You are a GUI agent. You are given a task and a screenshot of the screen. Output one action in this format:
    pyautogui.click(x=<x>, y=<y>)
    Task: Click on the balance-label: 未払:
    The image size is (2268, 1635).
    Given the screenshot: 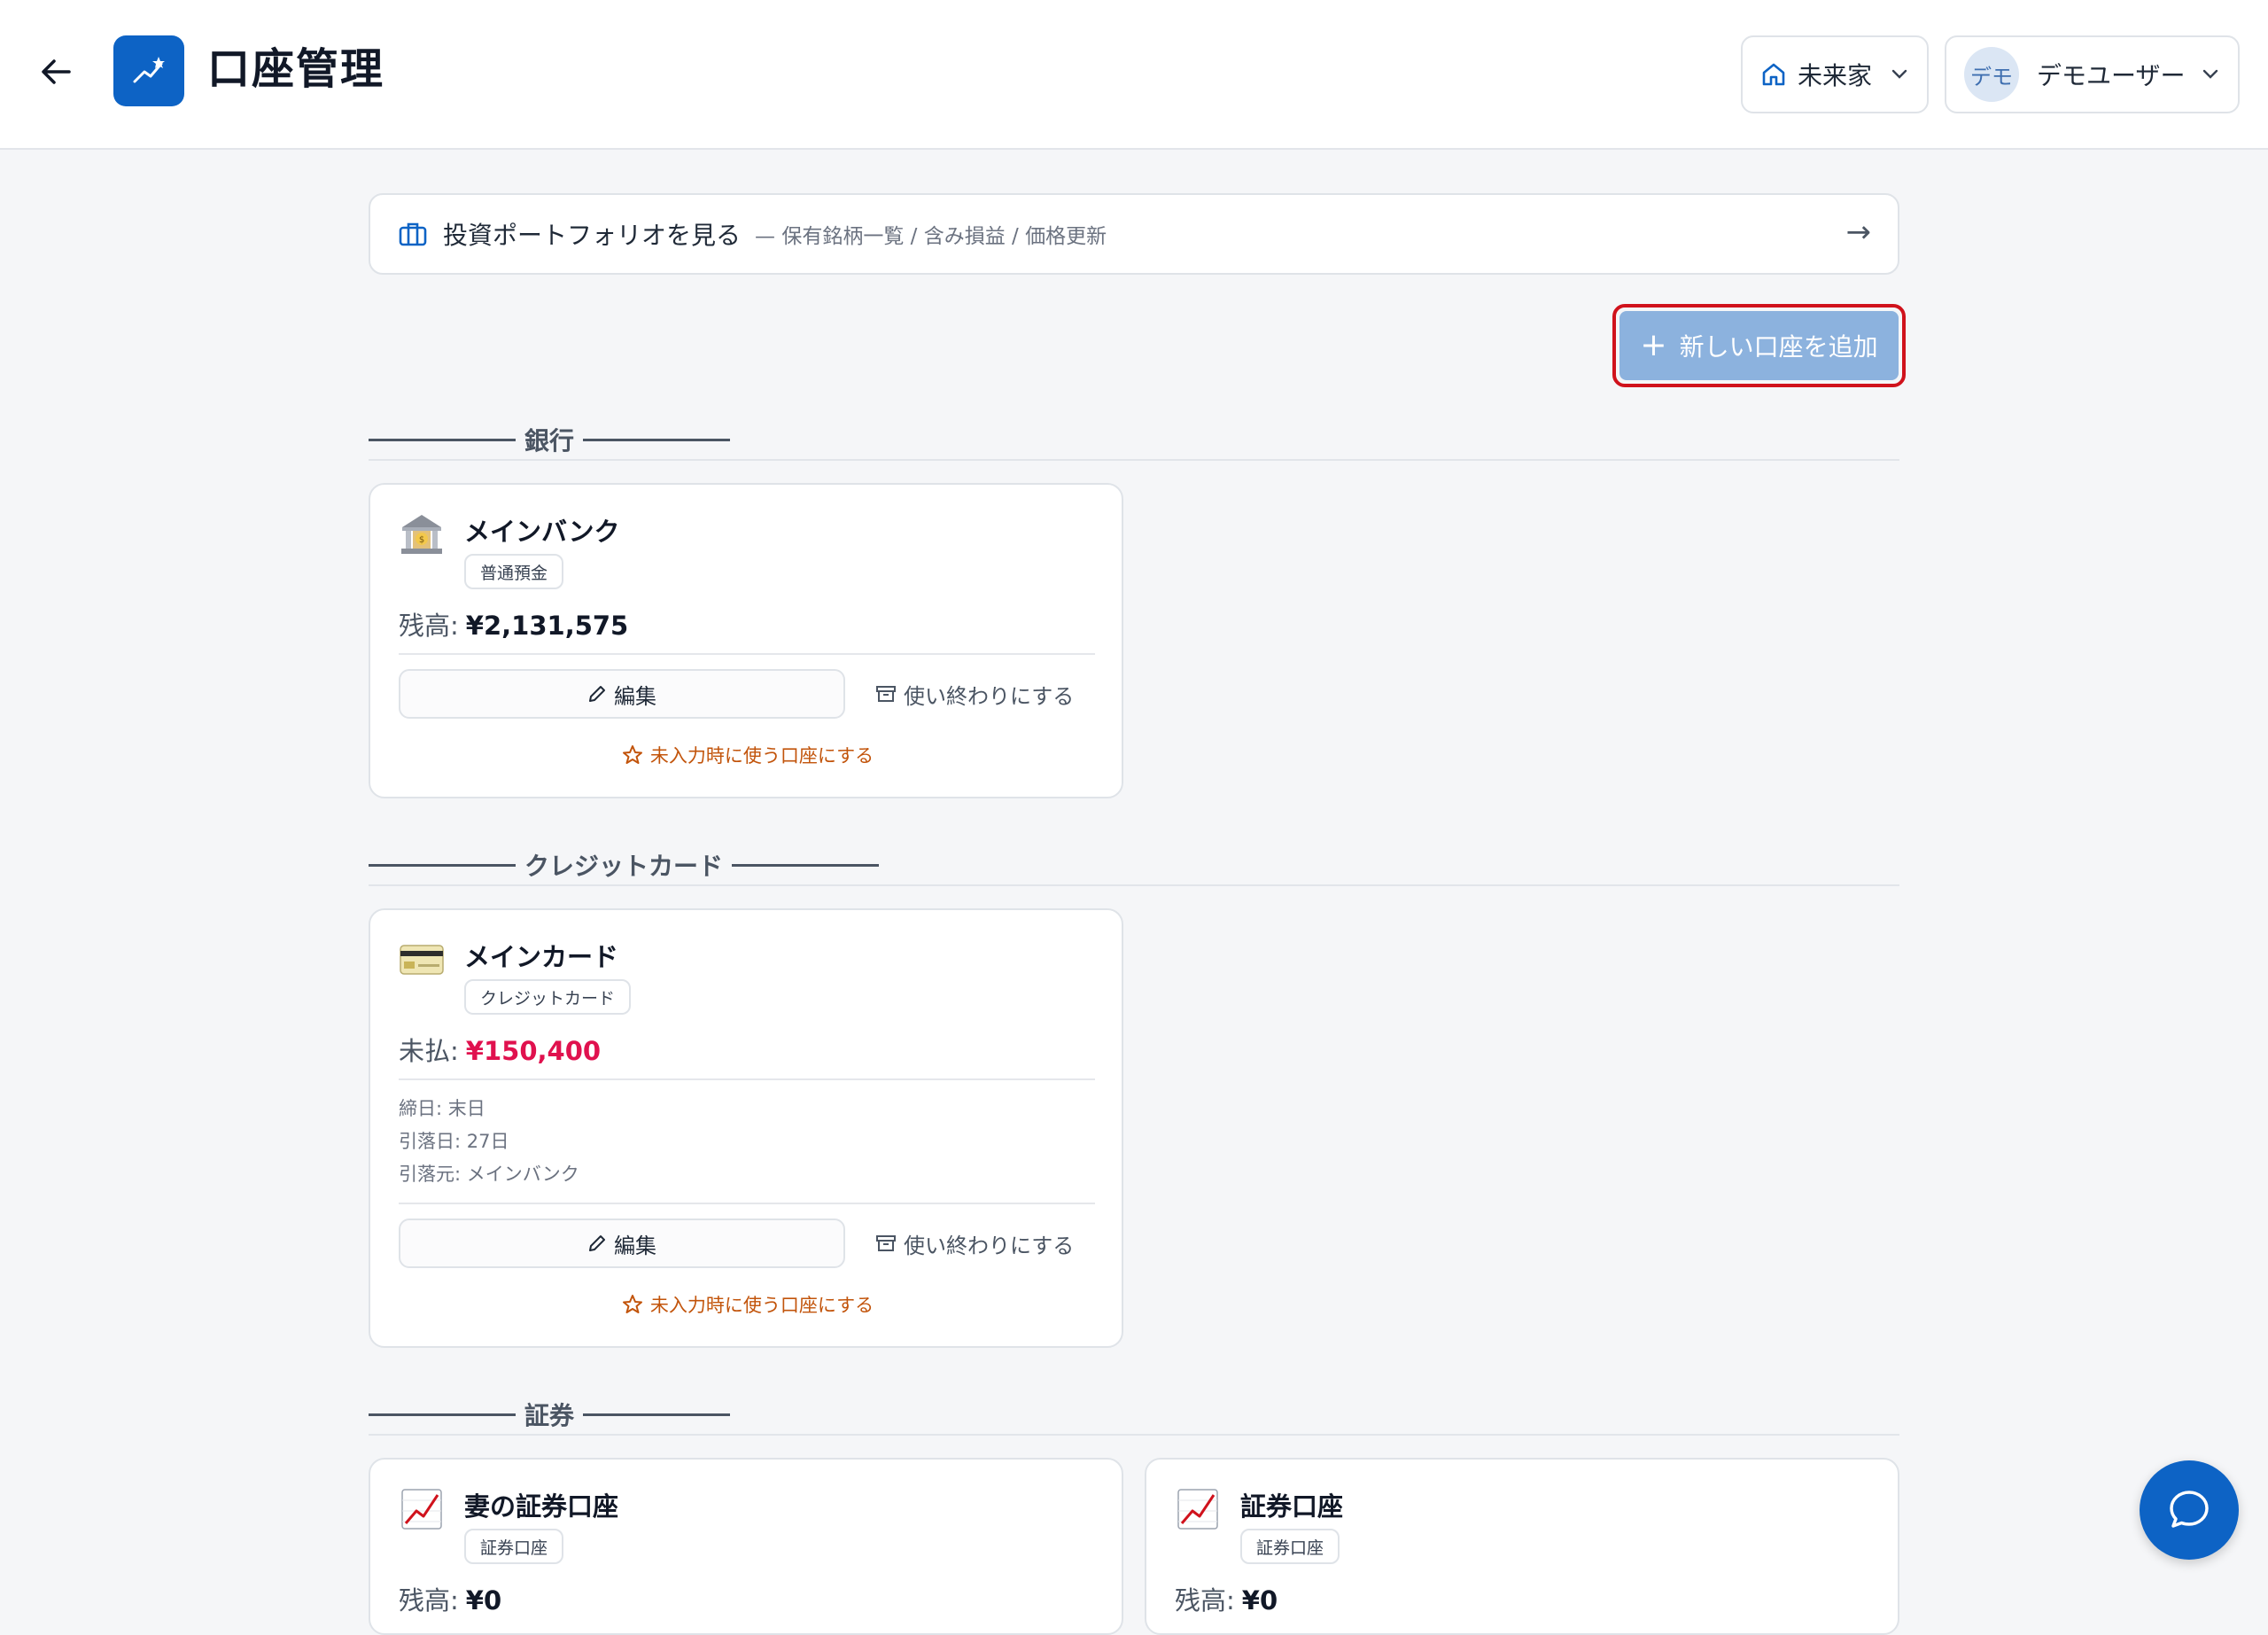 What is the action you would take?
    pyautogui.click(x=429, y=1051)
    